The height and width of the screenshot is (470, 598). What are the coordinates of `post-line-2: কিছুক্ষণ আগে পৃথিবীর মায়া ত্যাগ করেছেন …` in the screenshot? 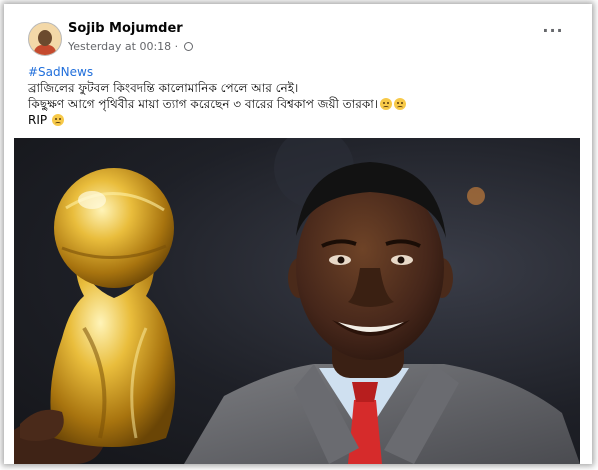 It's located at (203, 104).